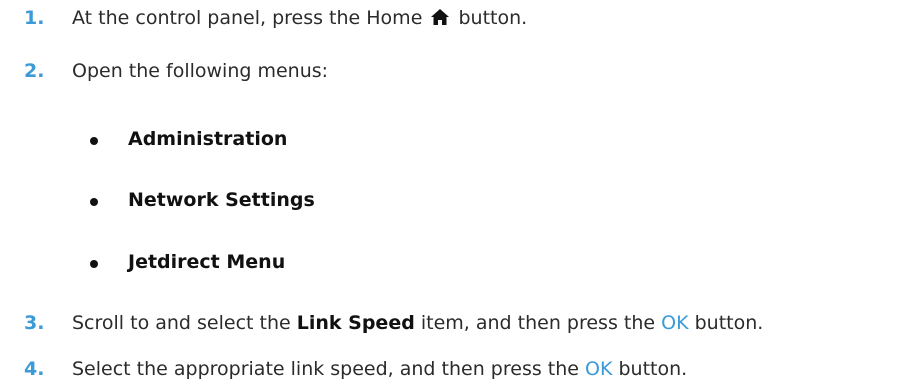 This screenshot has width=909, height=392. I want to click on step-text-segment: Scroll to and select the, so click(181, 323).